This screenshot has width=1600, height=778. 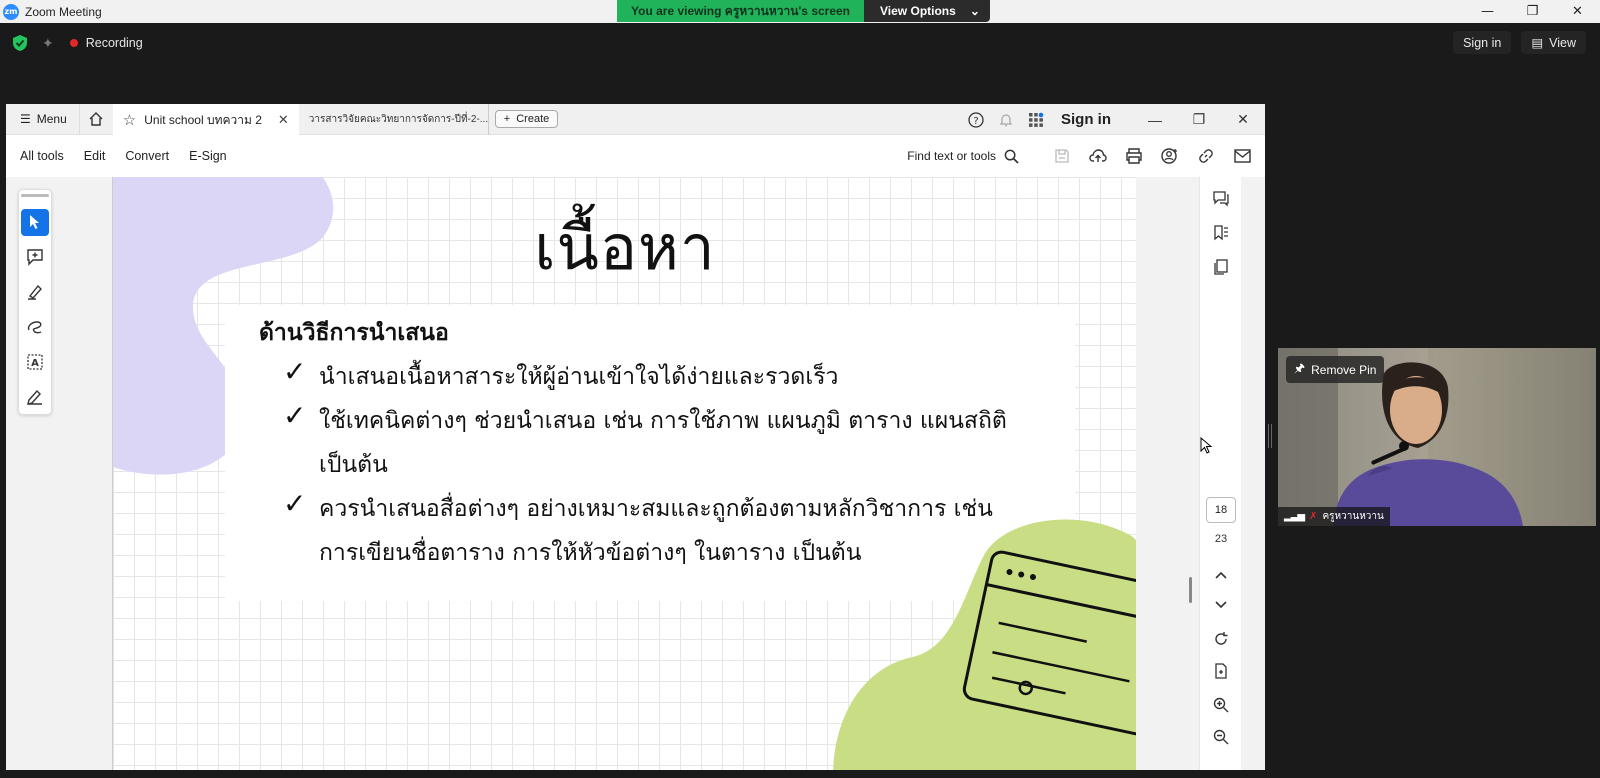 I want to click on pages-panel-icon, so click(x=1221, y=267).